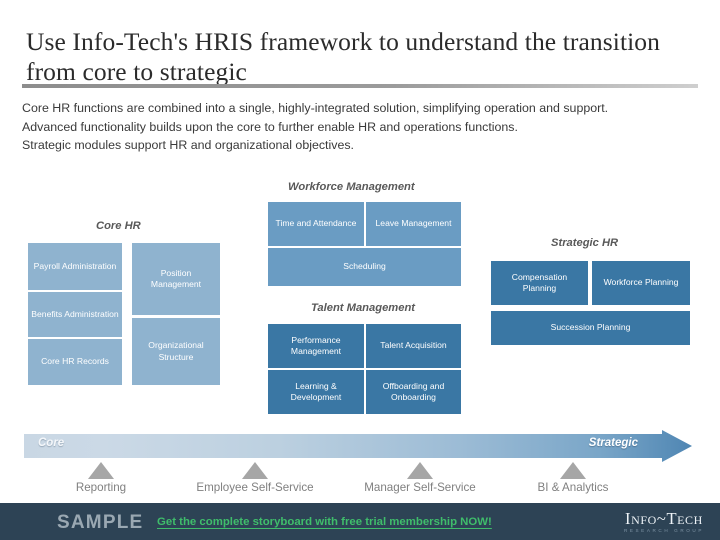 The image size is (720, 540). I want to click on module-label: Performance Management, so click(316, 345).